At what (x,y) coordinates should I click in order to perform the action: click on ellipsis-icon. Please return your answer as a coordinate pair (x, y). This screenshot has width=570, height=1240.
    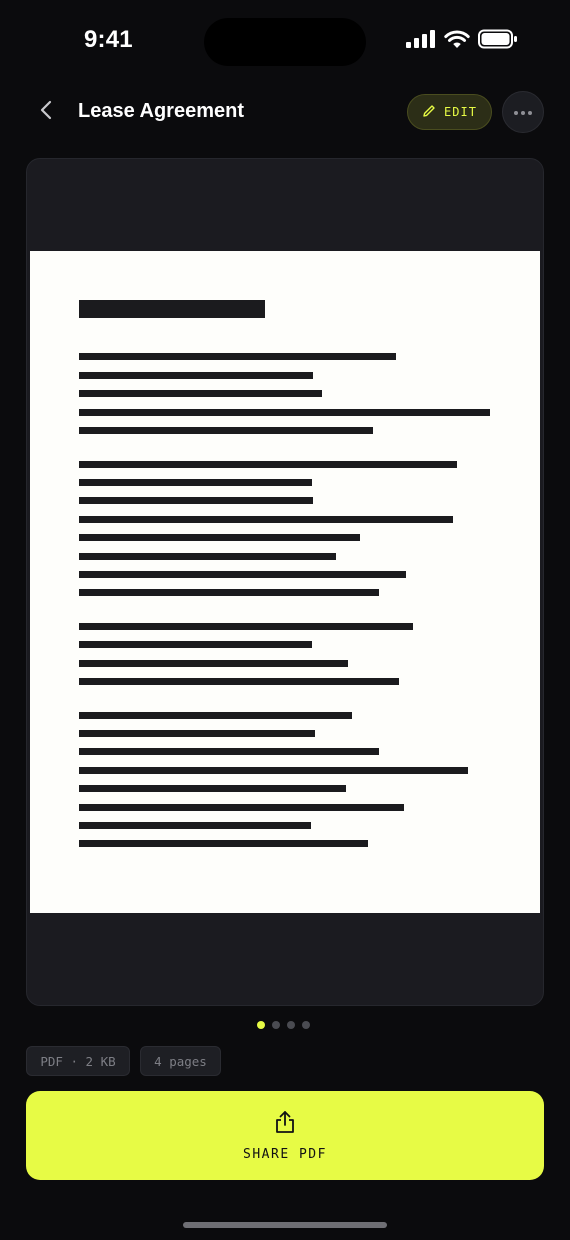
    Looking at the image, I should click on (523, 112).